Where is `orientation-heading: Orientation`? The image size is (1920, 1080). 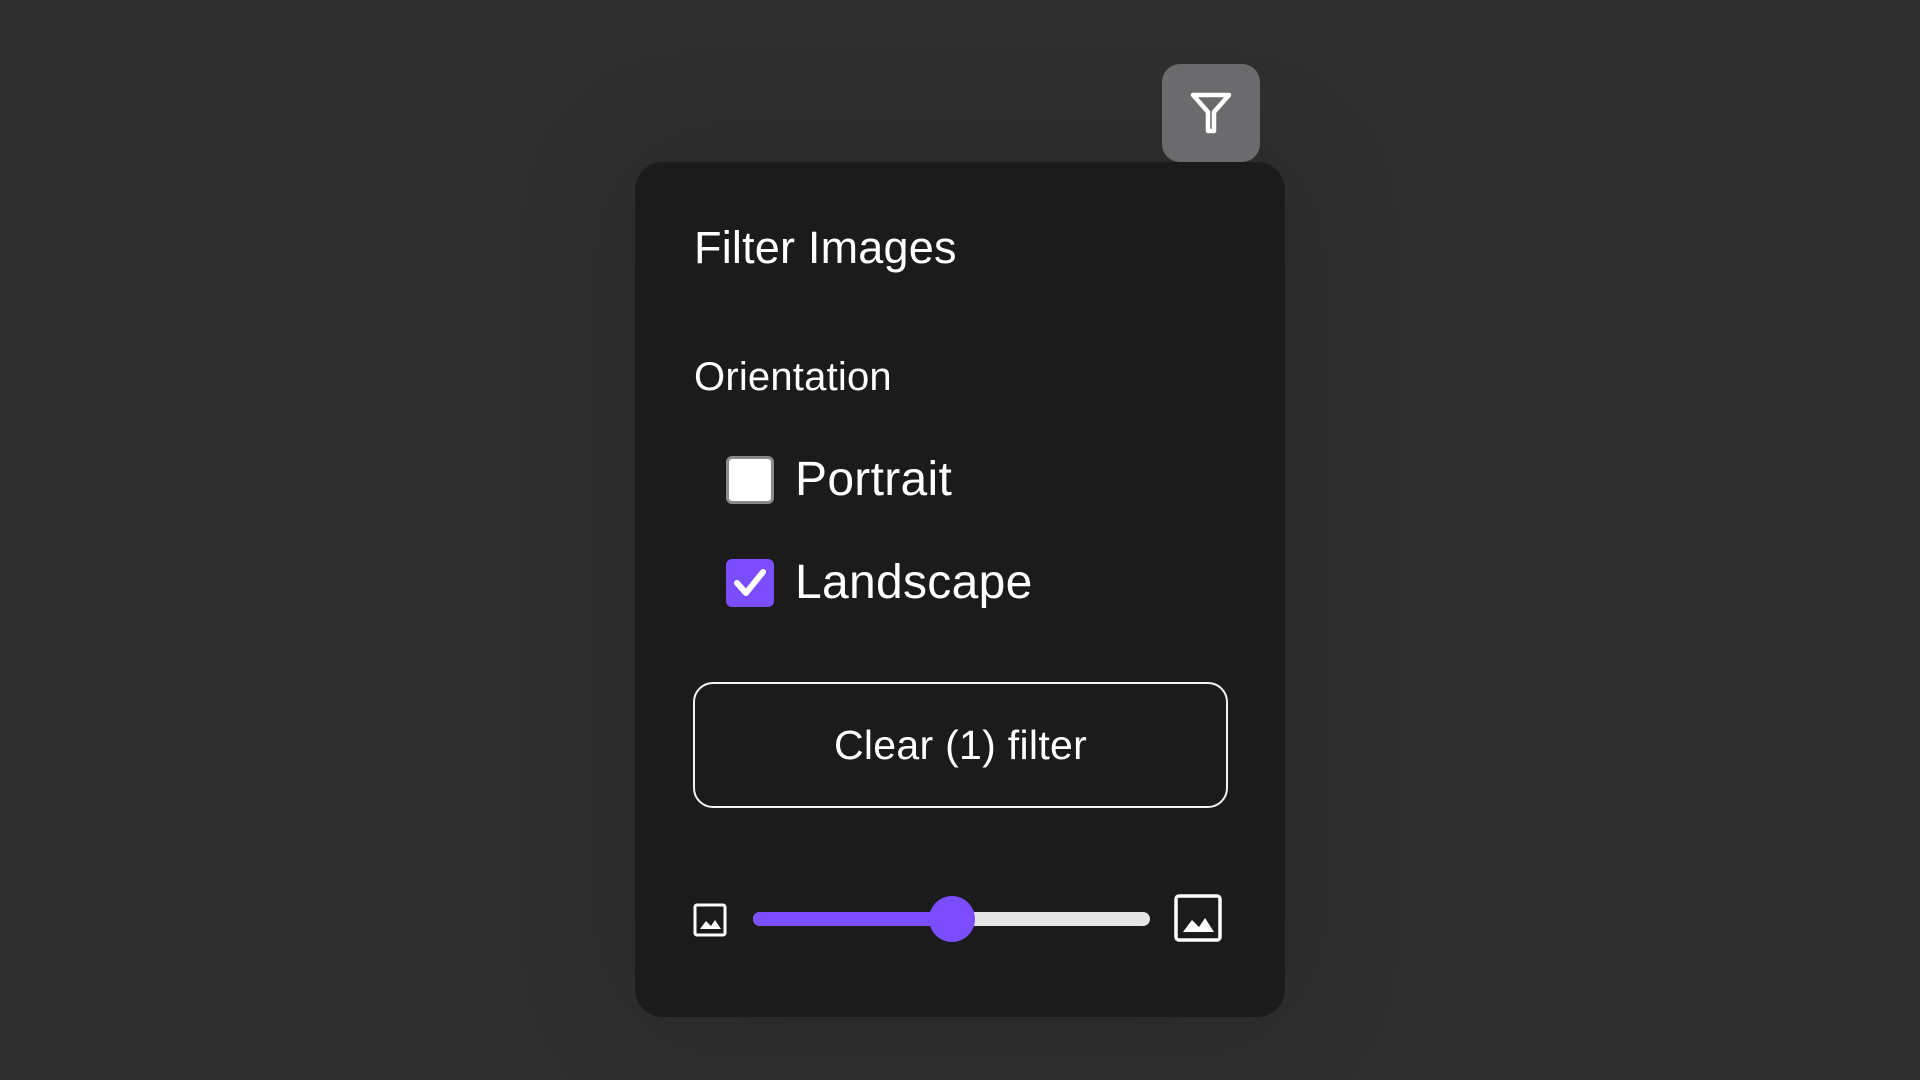
orientation-heading: Orientation is located at coordinates (793, 377).